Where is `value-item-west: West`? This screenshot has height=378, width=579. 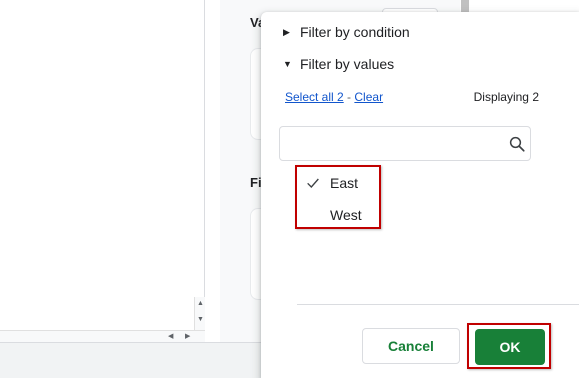 value-item-west: West is located at coordinates (338, 215).